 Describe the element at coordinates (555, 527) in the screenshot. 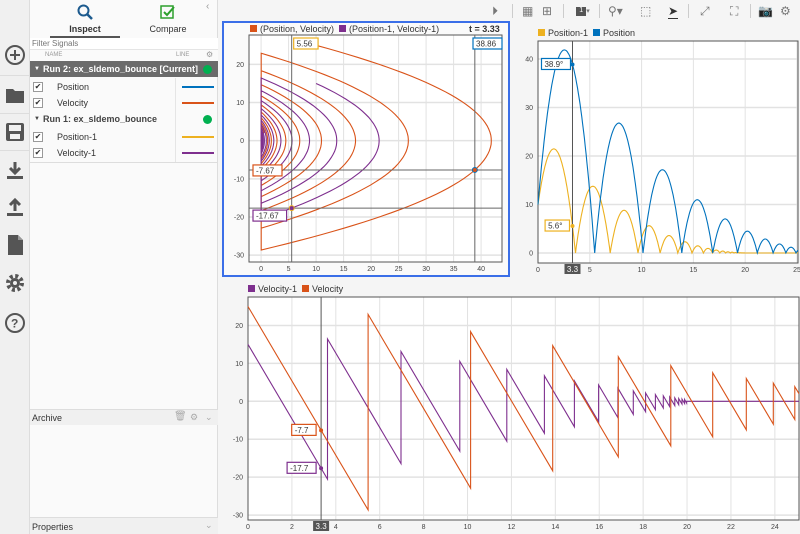

I see `x-tick-label: 14` at that location.